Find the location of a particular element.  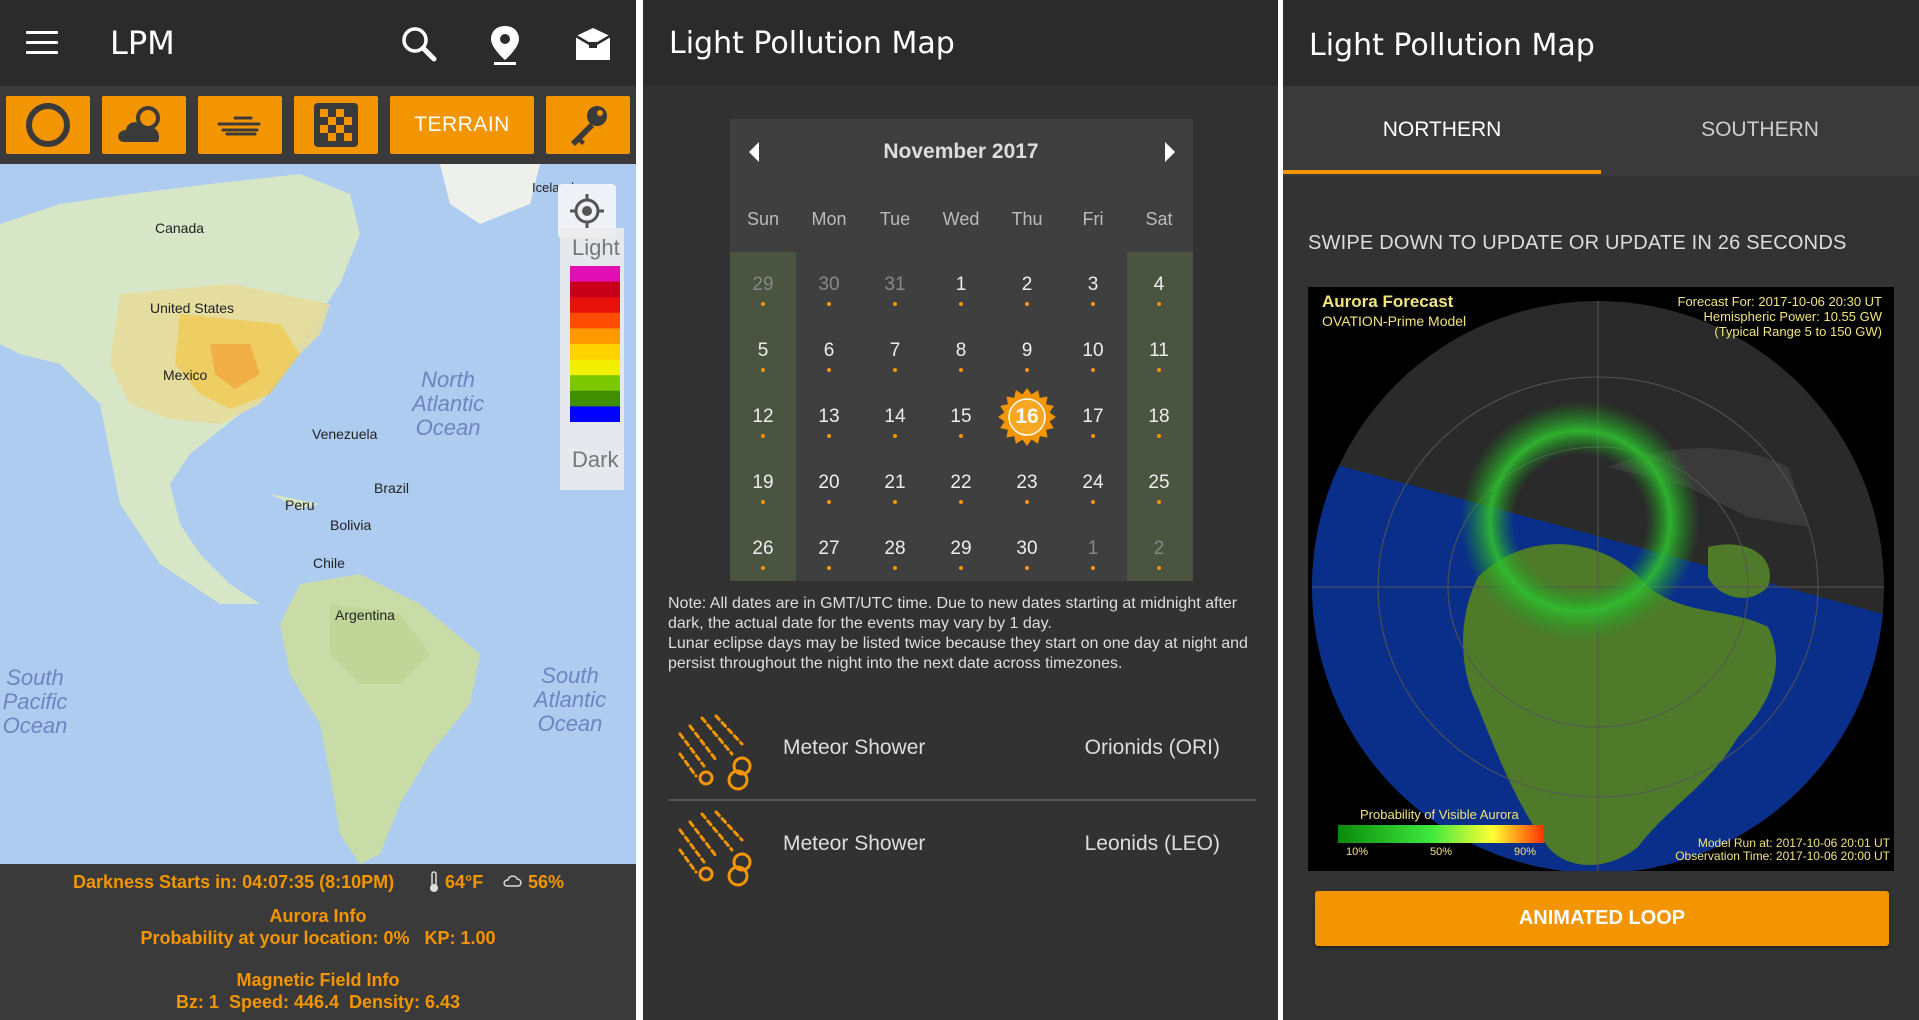

today-day-cell: 16 is located at coordinates (1027, 417).